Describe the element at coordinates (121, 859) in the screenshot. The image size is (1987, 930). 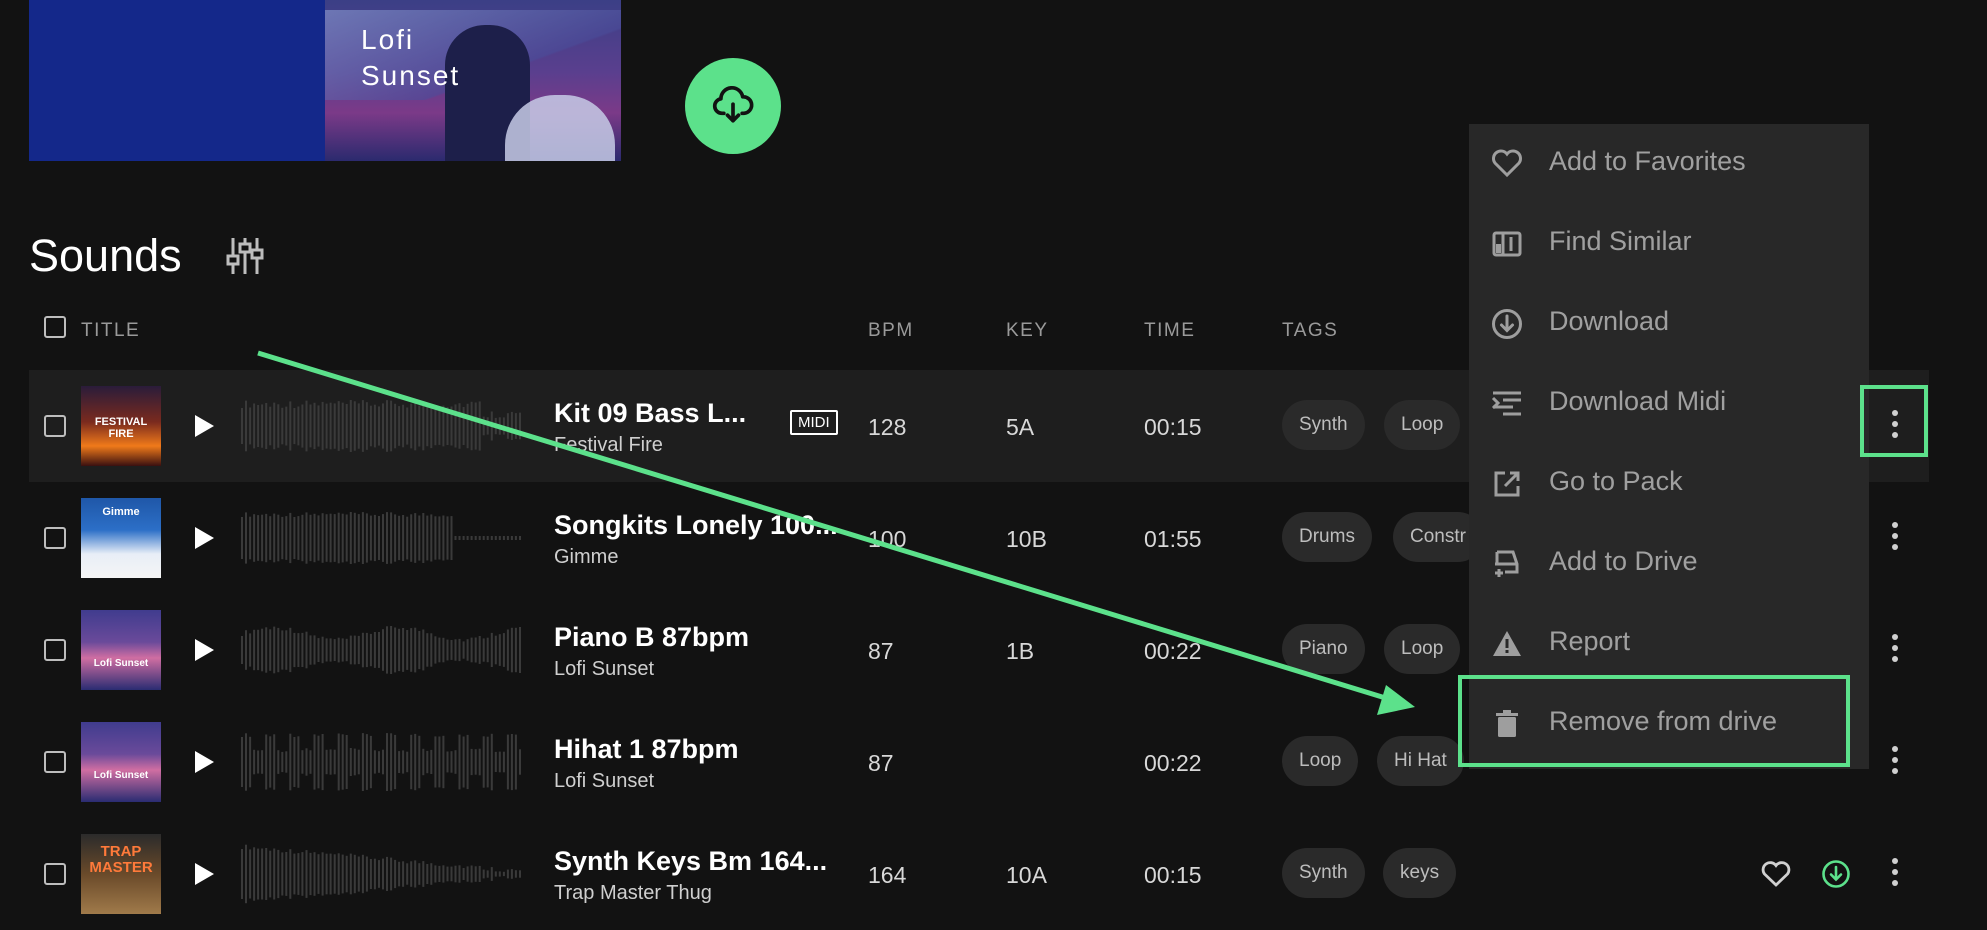
I see `cover-art-label: TRAP MASTER` at that location.